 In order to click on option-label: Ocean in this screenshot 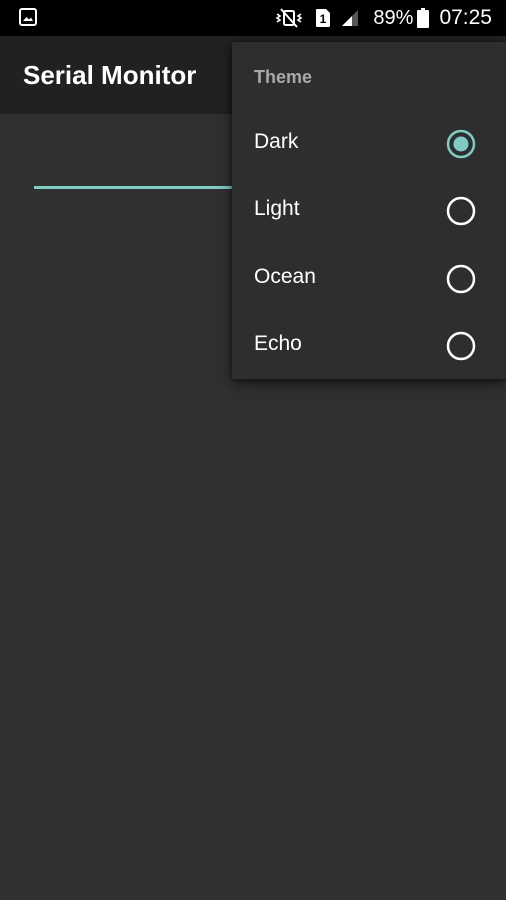, I will do `click(285, 276)`.